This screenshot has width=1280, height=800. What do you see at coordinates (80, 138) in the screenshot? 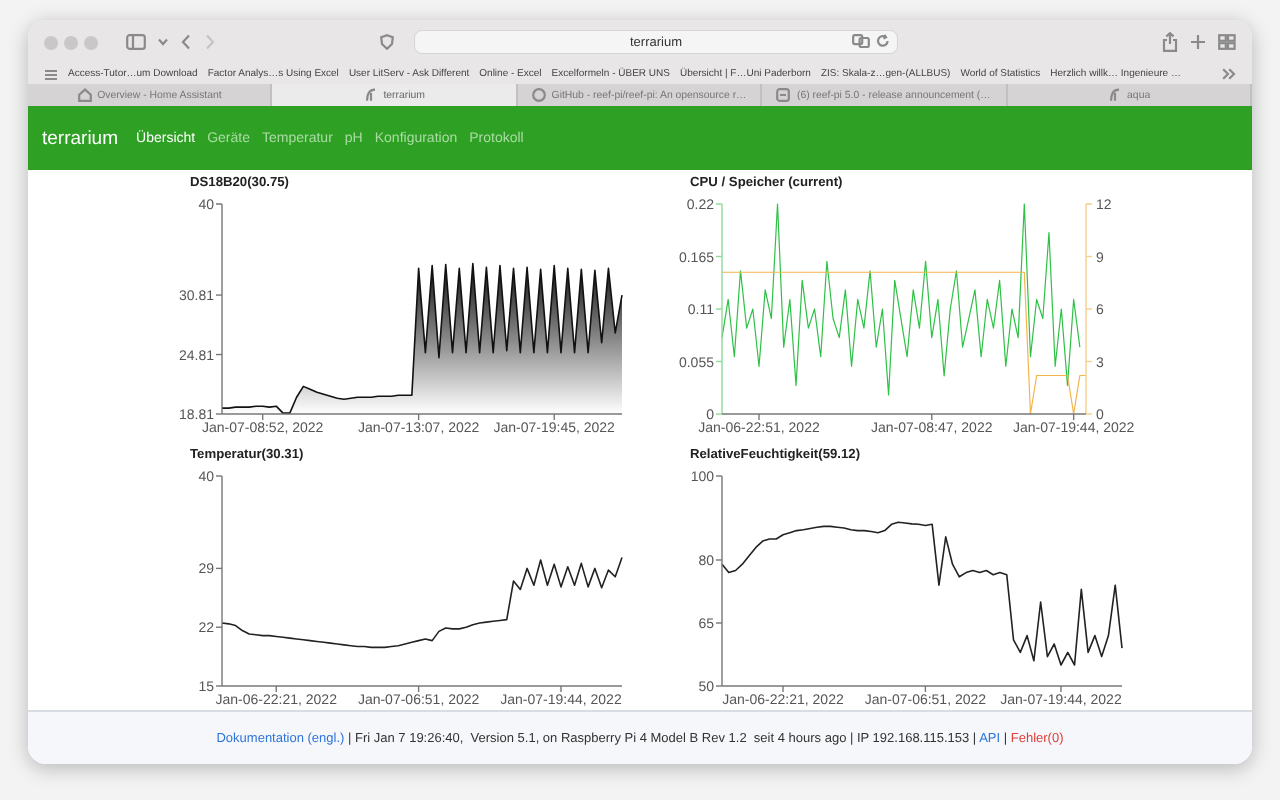
I see `brand-title: terrarium` at bounding box center [80, 138].